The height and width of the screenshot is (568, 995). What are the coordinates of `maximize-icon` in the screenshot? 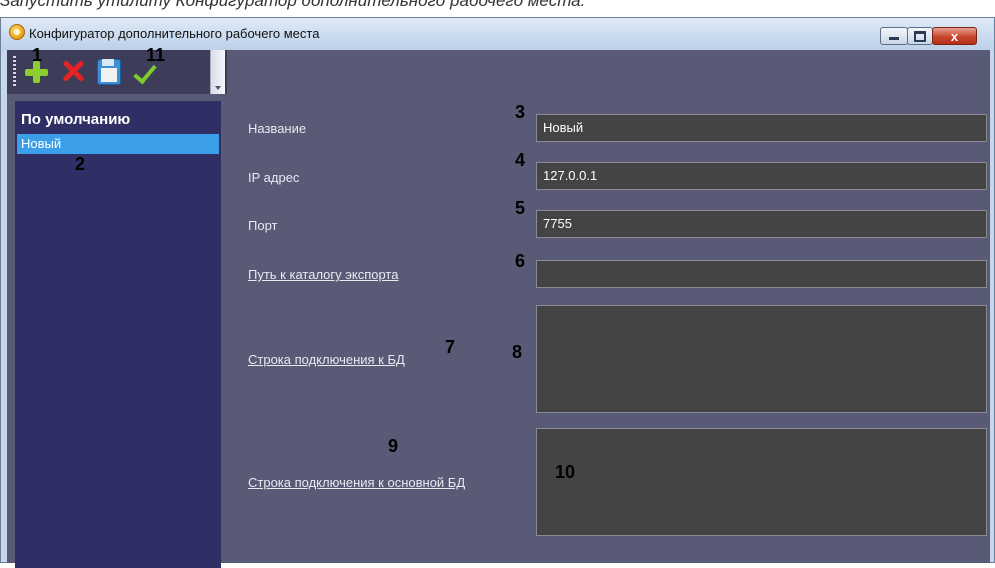 It's located at (920, 36).